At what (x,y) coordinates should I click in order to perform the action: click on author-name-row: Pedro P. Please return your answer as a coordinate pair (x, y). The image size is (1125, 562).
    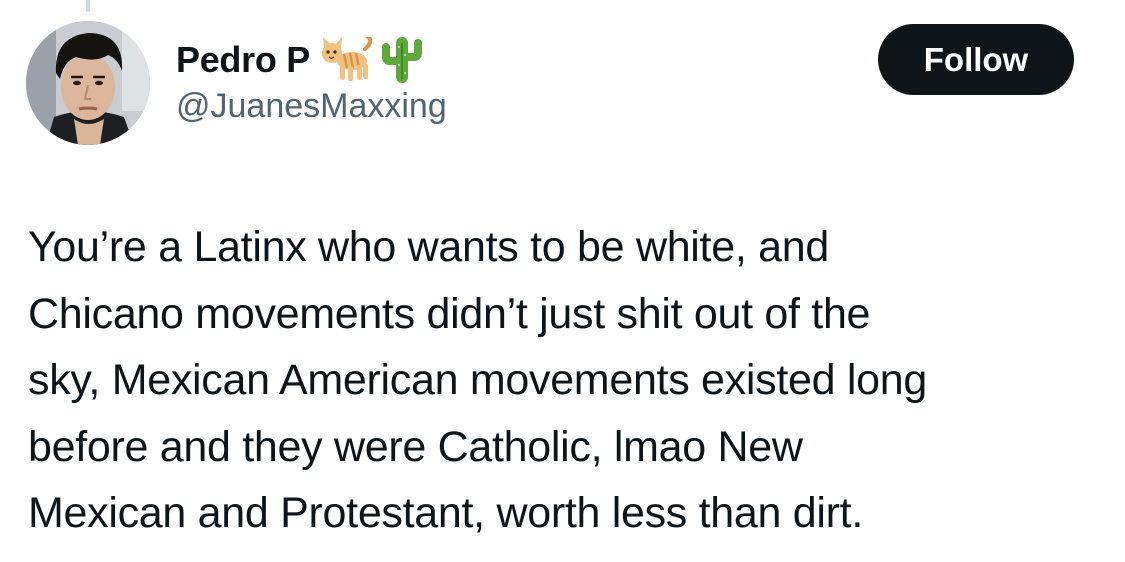
    Looking at the image, I should click on (299, 60).